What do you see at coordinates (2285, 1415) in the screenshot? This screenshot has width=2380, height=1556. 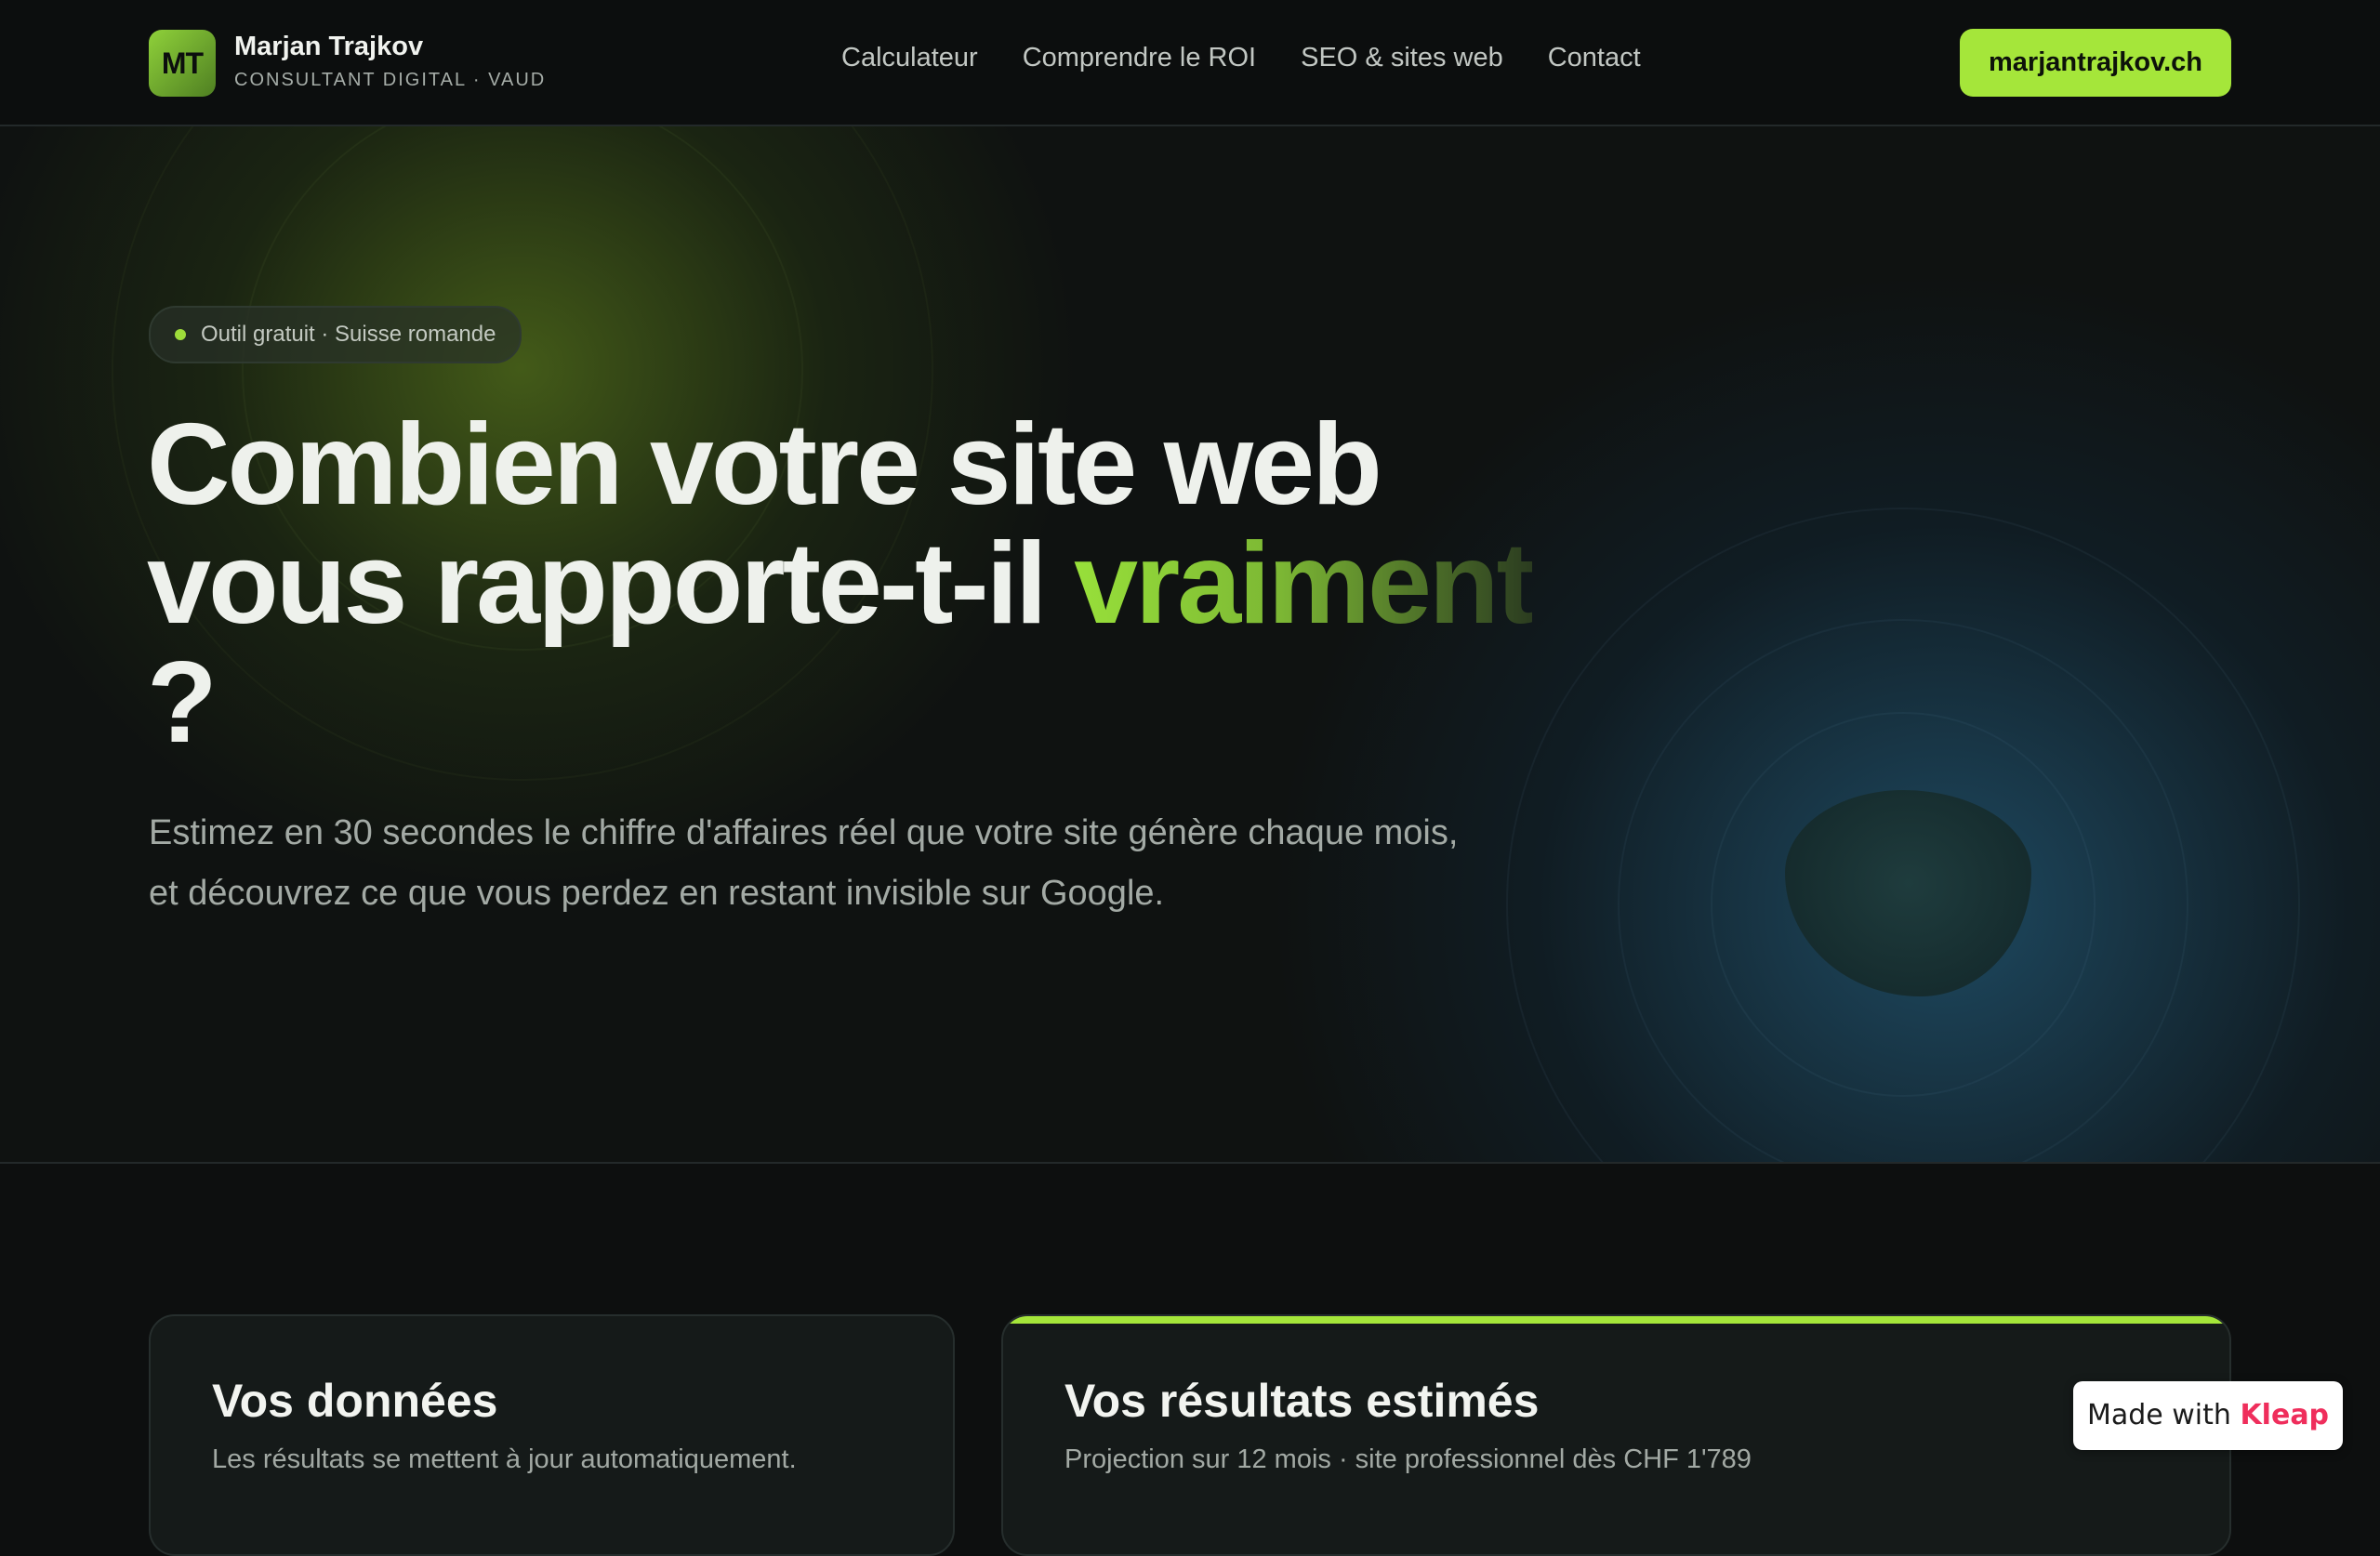 I see `kleap-brand: Kleap` at bounding box center [2285, 1415].